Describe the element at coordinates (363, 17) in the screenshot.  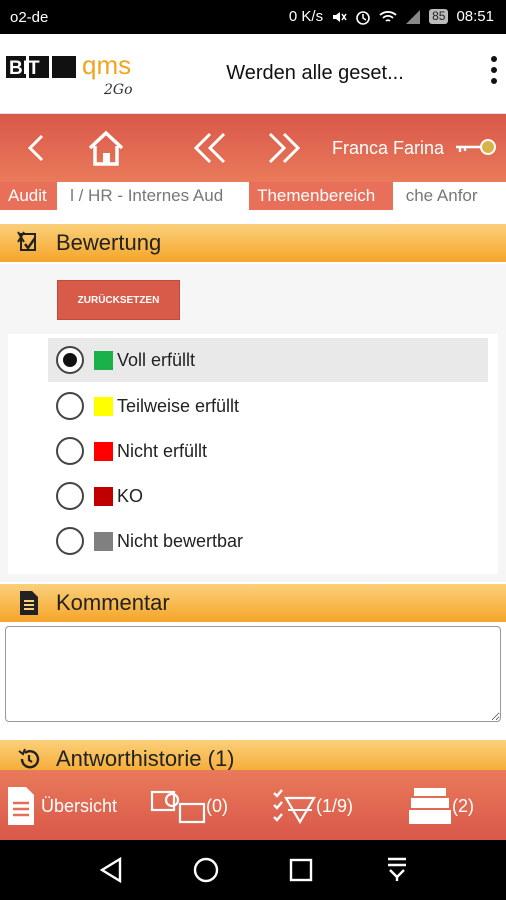
I see `alarm-icon` at that location.